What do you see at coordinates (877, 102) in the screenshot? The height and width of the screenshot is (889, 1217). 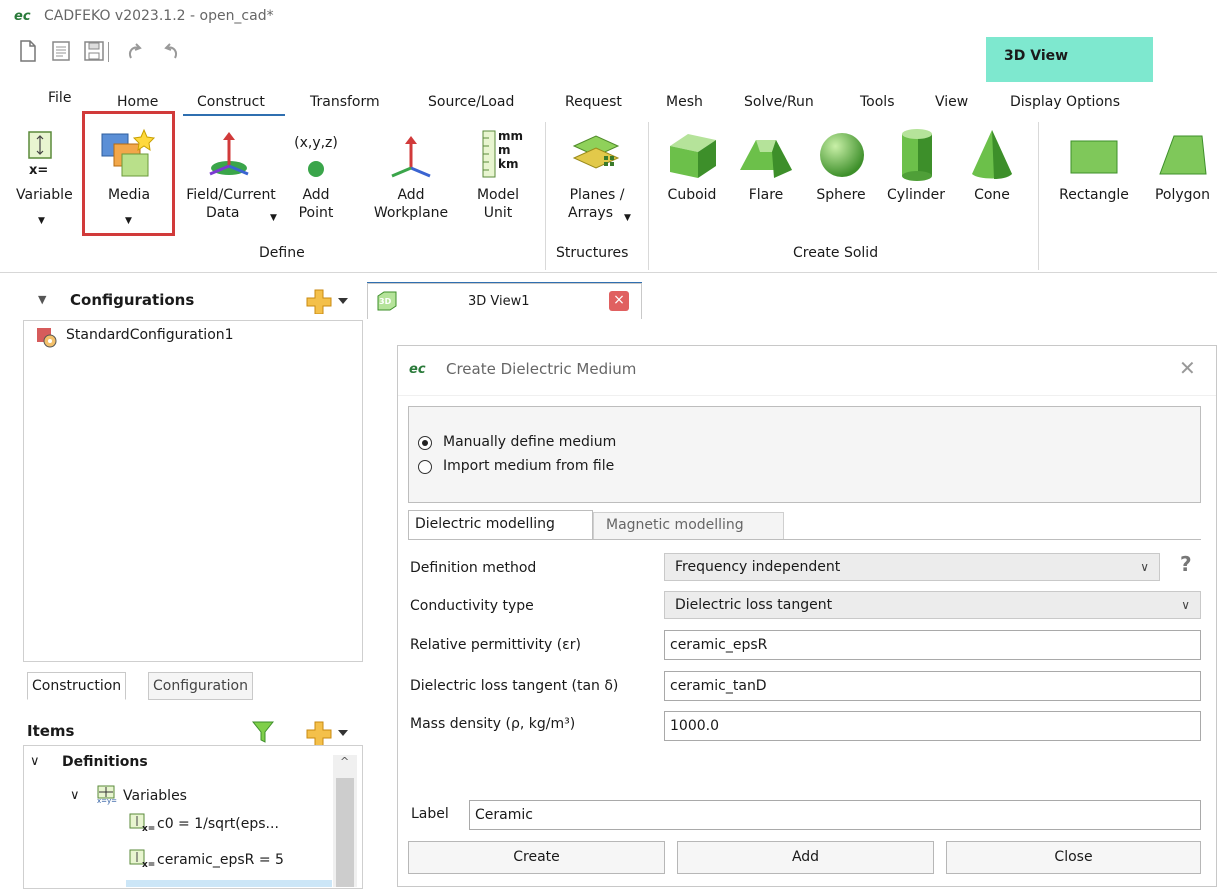 I see `tab-tools: Tools` at bounding box center [877, 102].